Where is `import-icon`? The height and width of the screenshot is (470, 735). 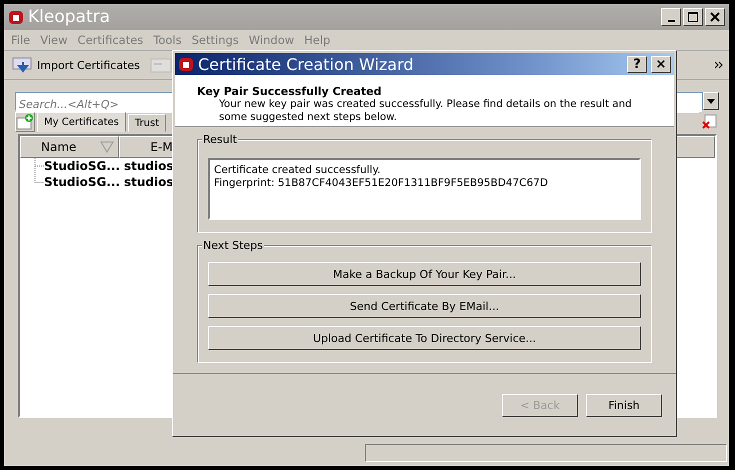 import-icon is located at coordinates (23, 65).